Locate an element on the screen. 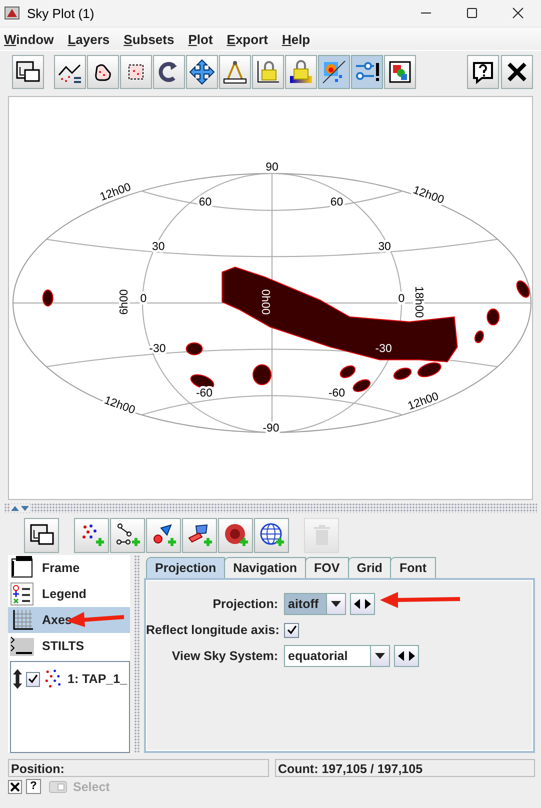 The image size is (541, 808). axis-label: 18h00 is located at coordinates (418, 302).